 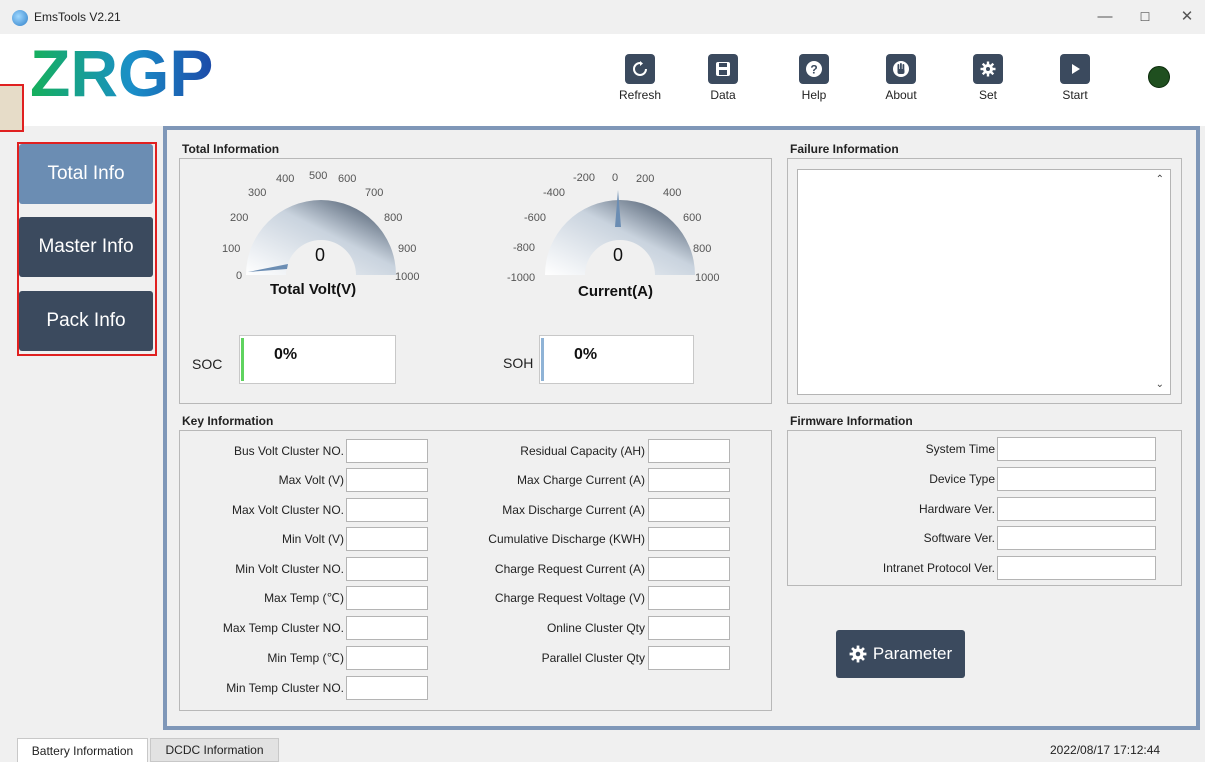 What do you see at coordinates (387, 451) in the screenshot?
I see `bus-volt-cluster-no-field` at bounding box center [387, 451].